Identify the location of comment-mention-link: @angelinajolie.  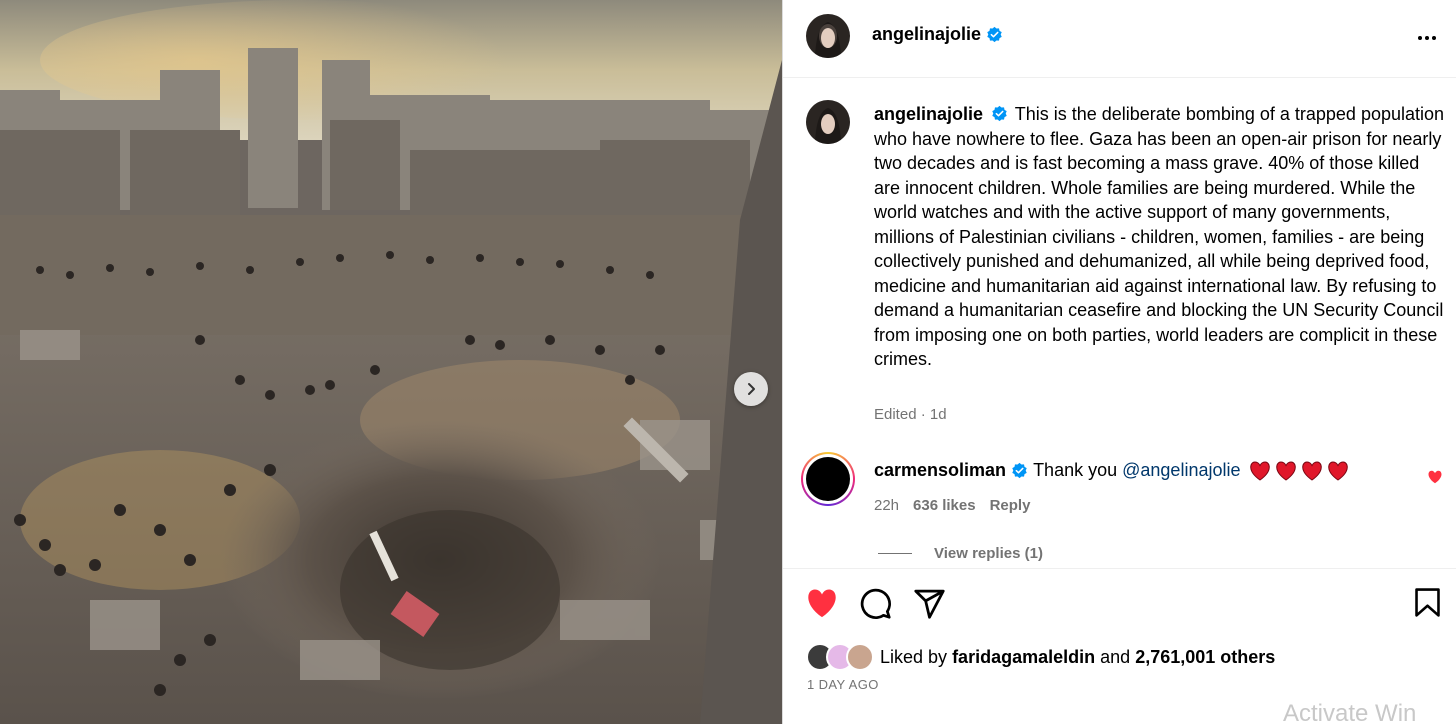
(1181, 470).